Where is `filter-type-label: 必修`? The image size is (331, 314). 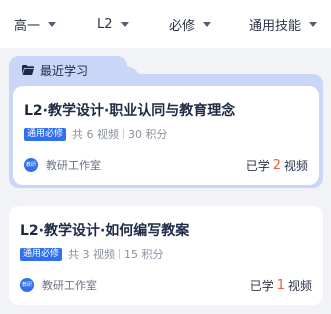 filter-type-label: 必修 is located at coordinates (182, 26).